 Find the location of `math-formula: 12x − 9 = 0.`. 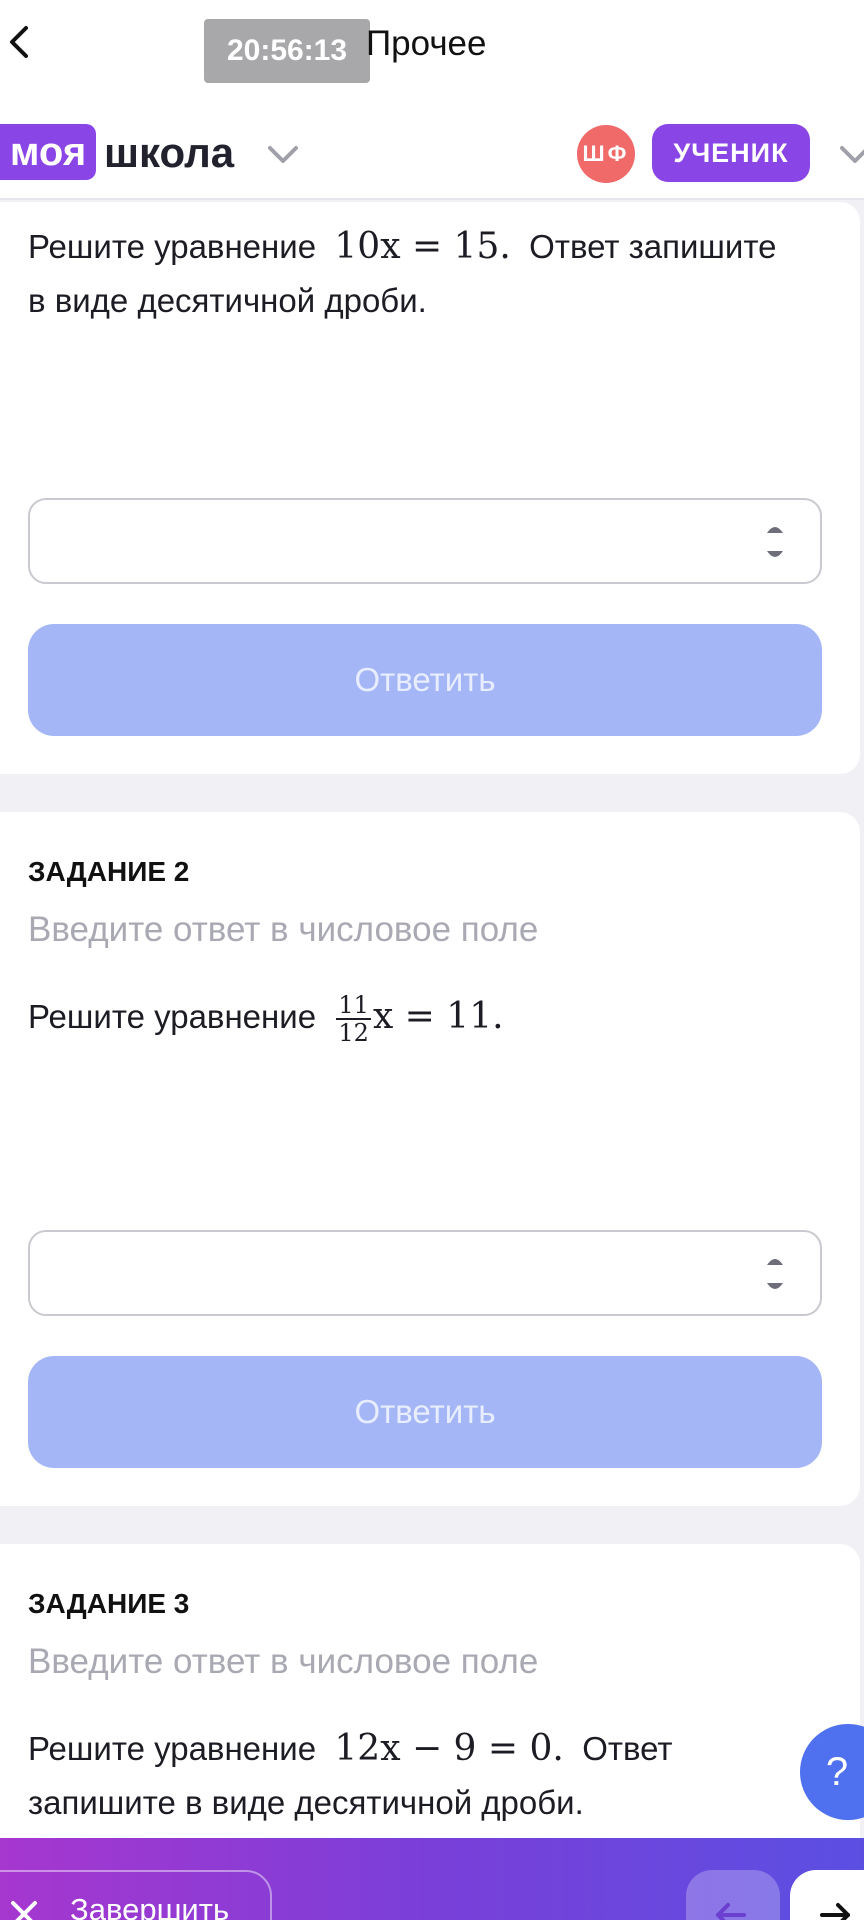

math-formula: 12x − 9 = 0. is located at coordinates (449, 1748).